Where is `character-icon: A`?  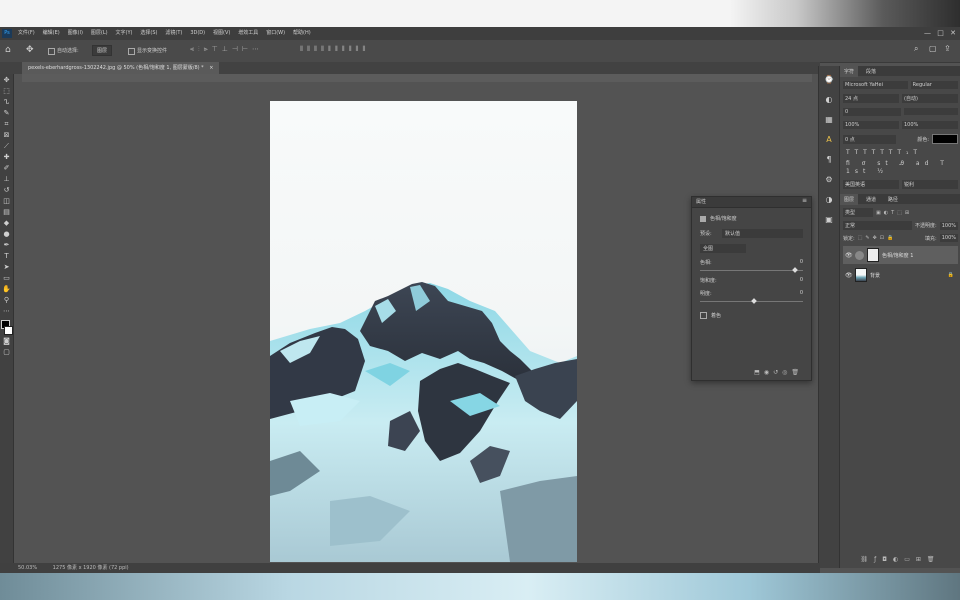 character-icon: A is located at coordinates (829, 140).